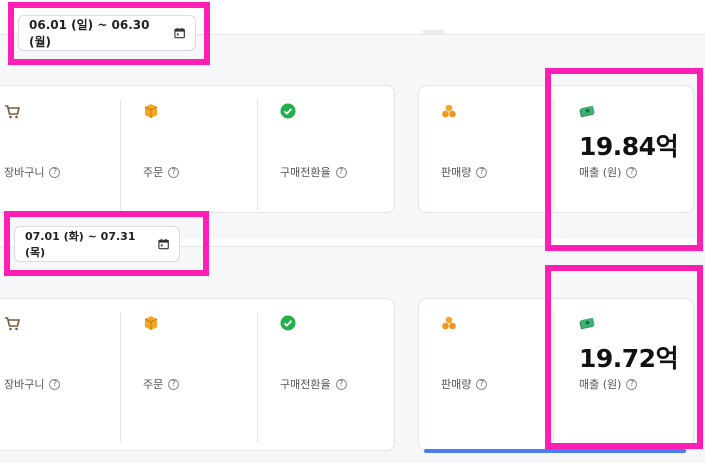 This screenshot has width=705, height=463. Describe the element at coordinates (555, 451) in the screenshot. I see `active-card-indicator` at that location.